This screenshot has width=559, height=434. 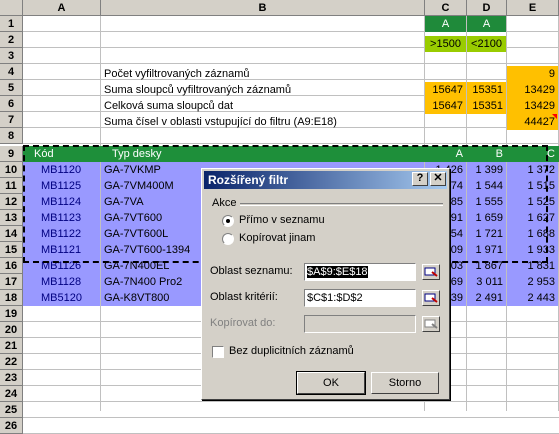 I want to click on table-cell-code: MB1125, so click(x=61, y=186).